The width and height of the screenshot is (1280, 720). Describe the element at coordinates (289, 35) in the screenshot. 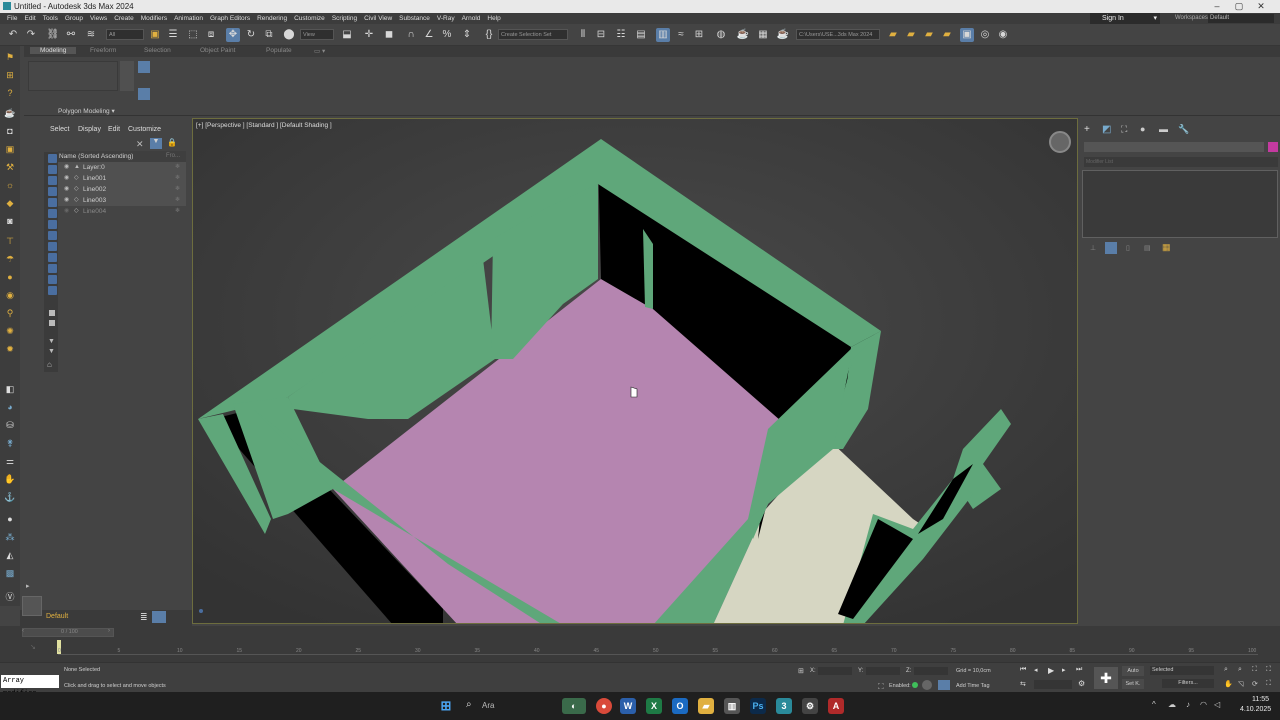

I see `place-icon: ⬤` at that location.